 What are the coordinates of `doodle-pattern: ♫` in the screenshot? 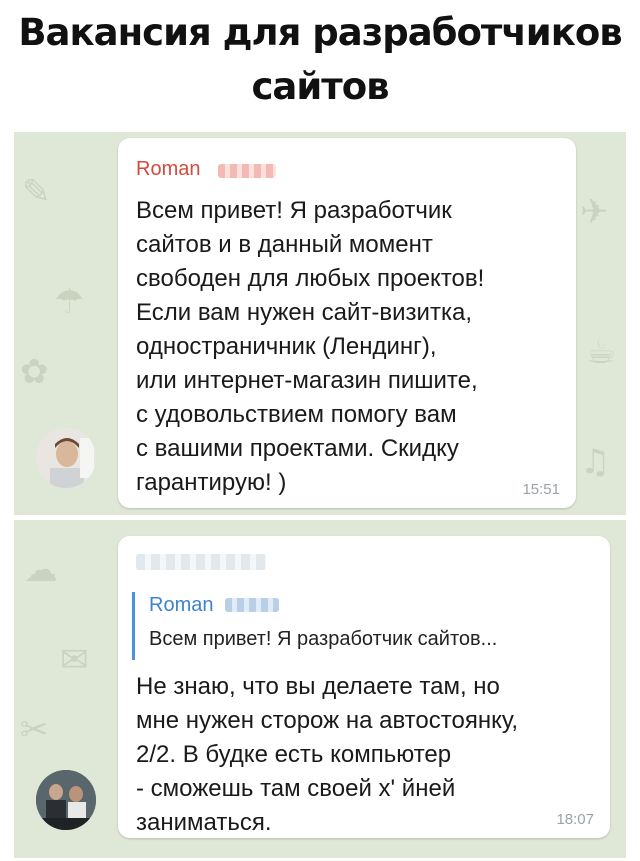 It's located at (595, 462).